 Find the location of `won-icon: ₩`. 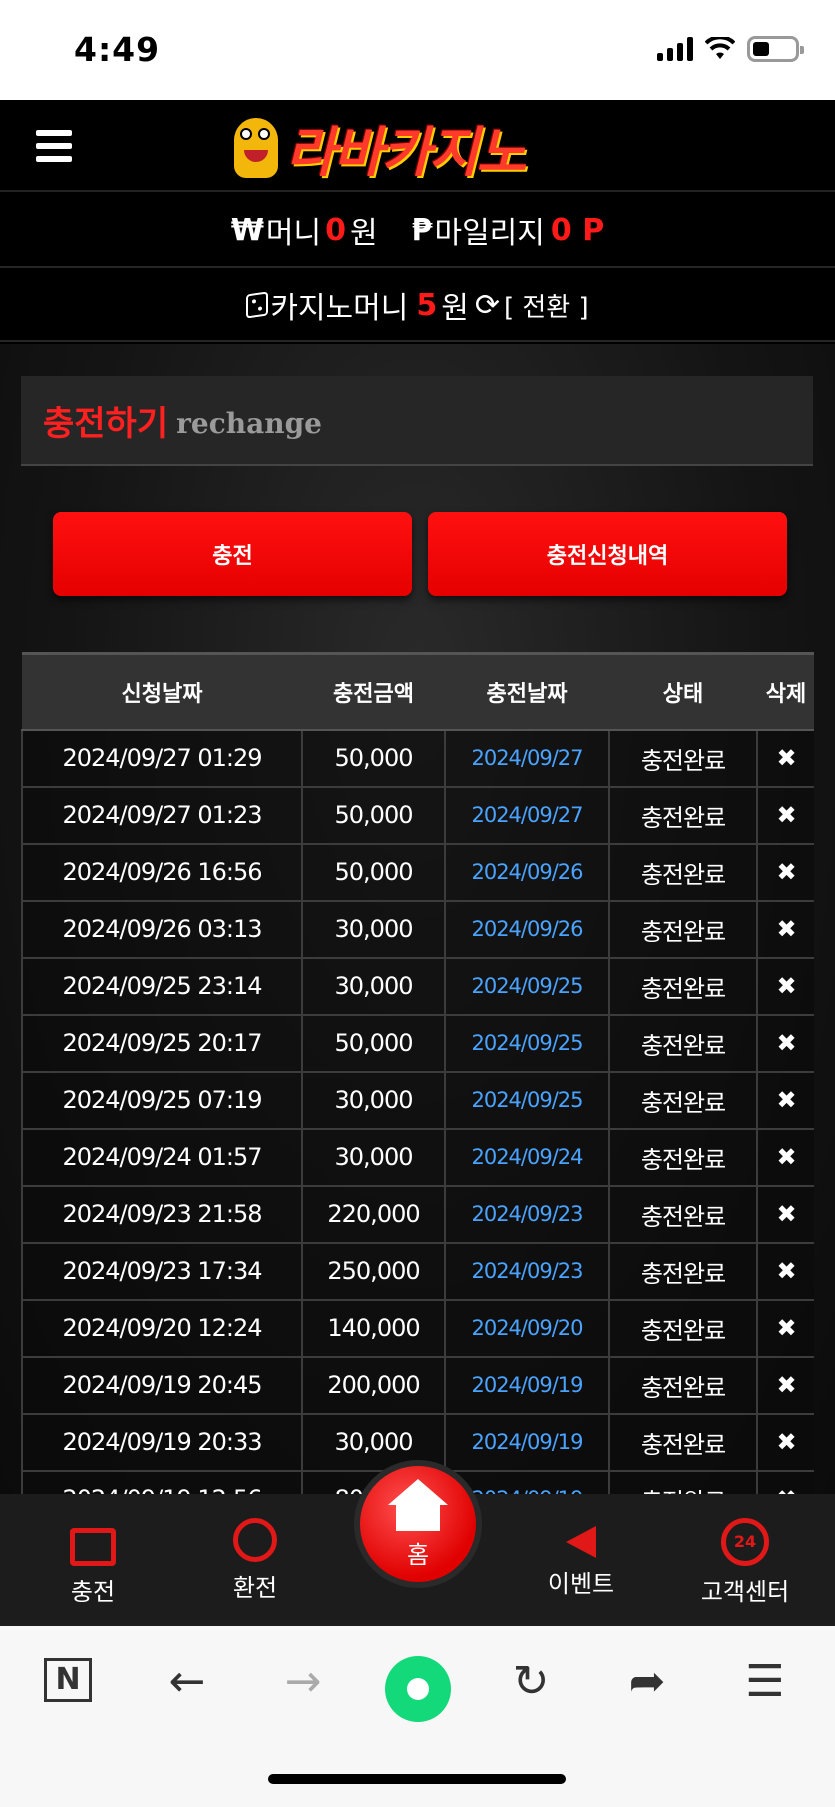

won-icon: ₩ is located at coordinates (247, 230).